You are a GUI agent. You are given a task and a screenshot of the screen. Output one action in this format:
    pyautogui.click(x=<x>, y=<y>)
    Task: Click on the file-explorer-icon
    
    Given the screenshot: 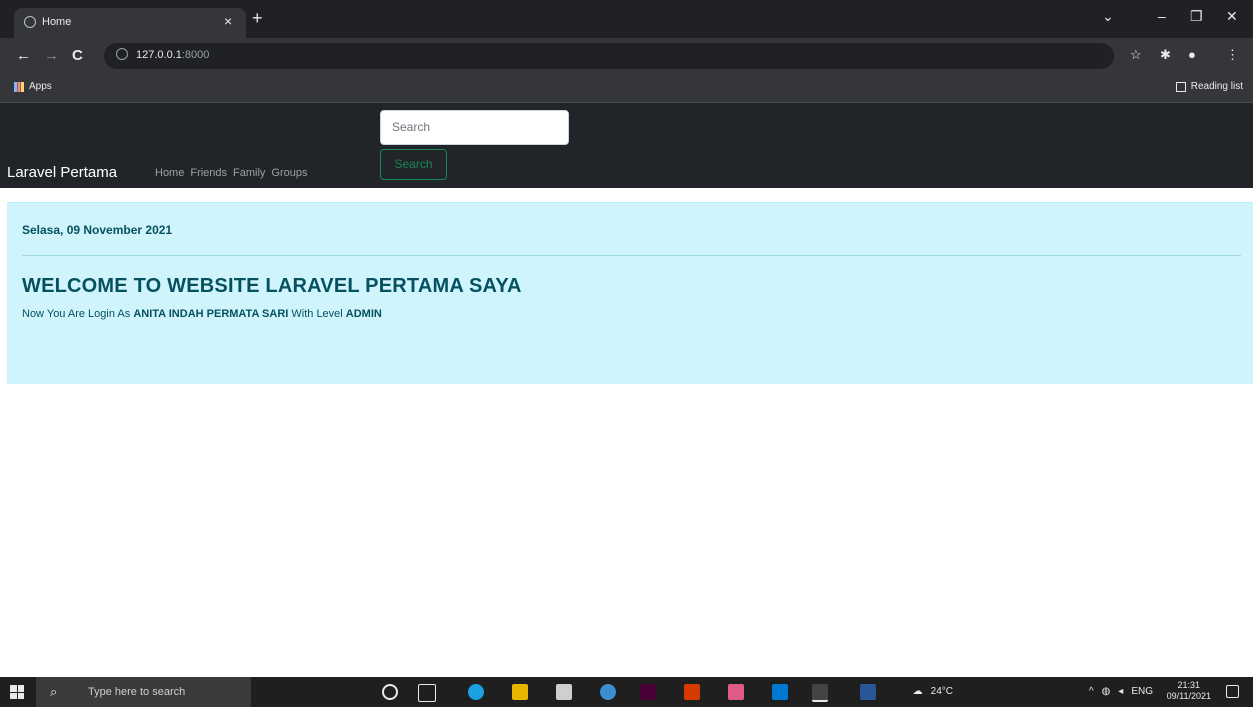 What is the action you would take?
    pyautogui.click(x=520, y=692)
    